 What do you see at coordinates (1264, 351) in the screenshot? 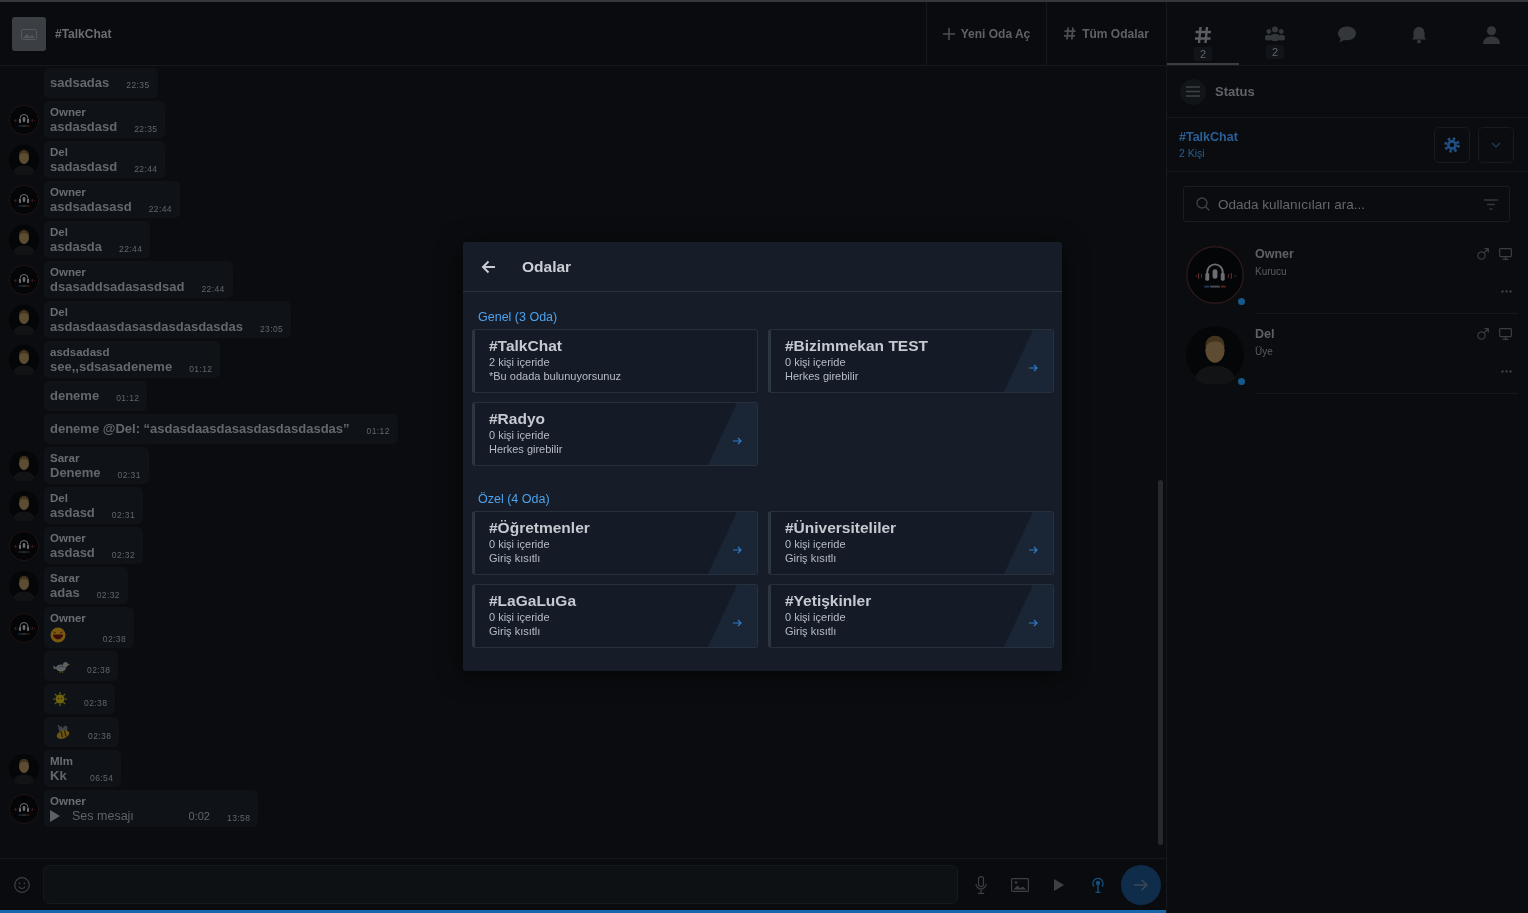
I see `user-role: Üye` at bounding box center [1264, 351].